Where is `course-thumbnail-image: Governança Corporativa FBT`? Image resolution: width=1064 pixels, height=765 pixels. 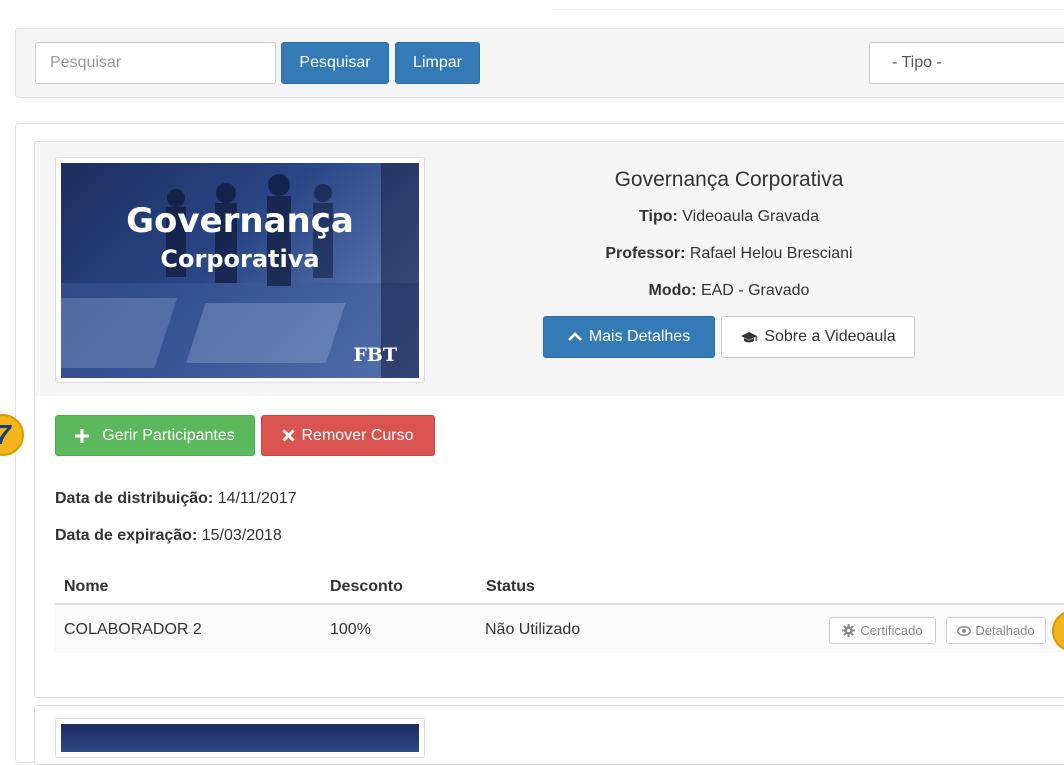 course-thumbnail-image: Governança Corporativa FBT is located at coordinates (240, 270).